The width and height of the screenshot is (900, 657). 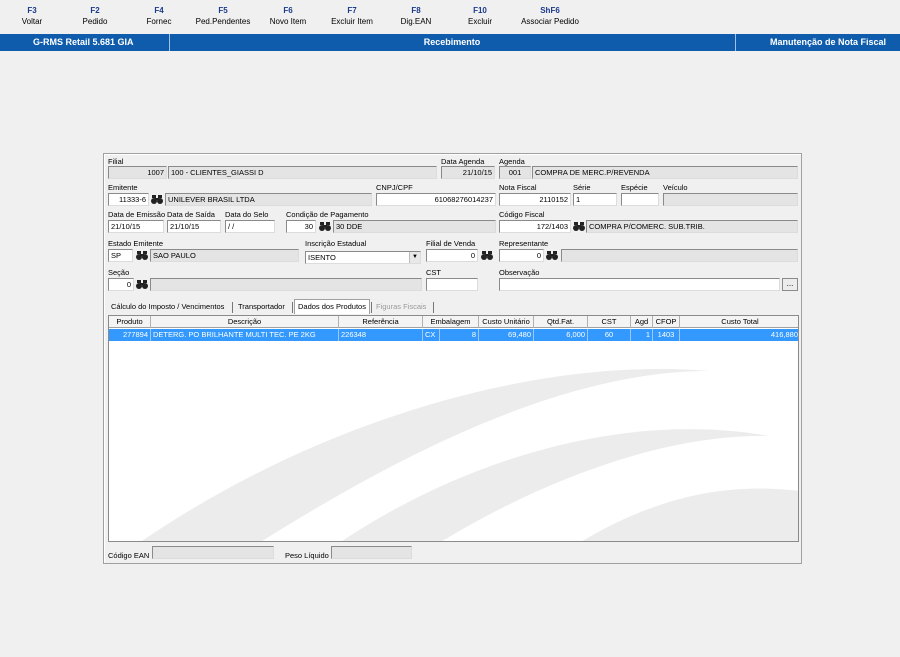 I want to click on col-agd: Agd, so click(x=642, y=322).